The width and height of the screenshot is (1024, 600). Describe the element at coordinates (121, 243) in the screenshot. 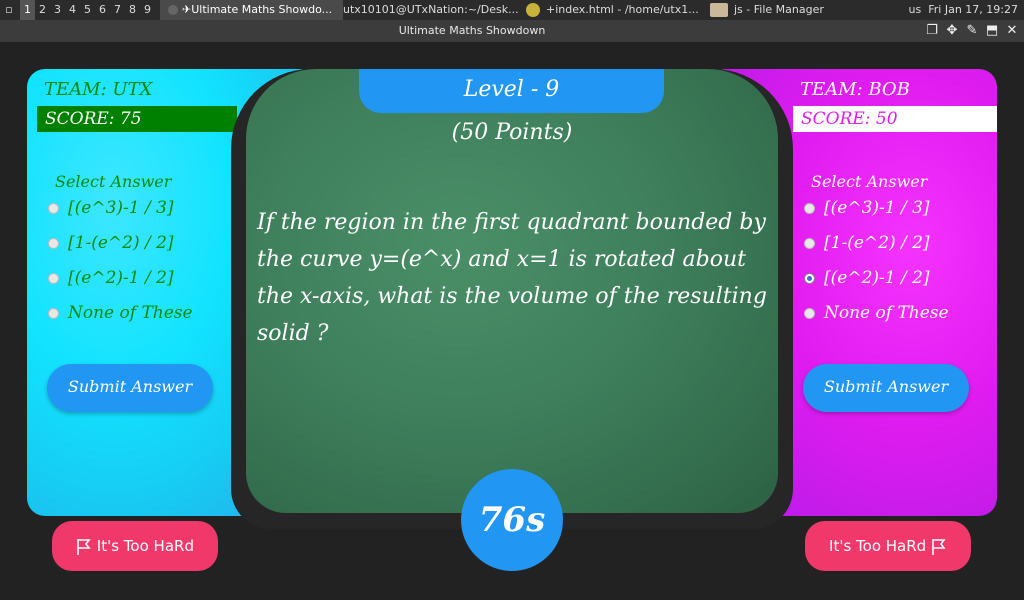

I see `option-left-2-label: [1-(e^2) / 2]` at that location.